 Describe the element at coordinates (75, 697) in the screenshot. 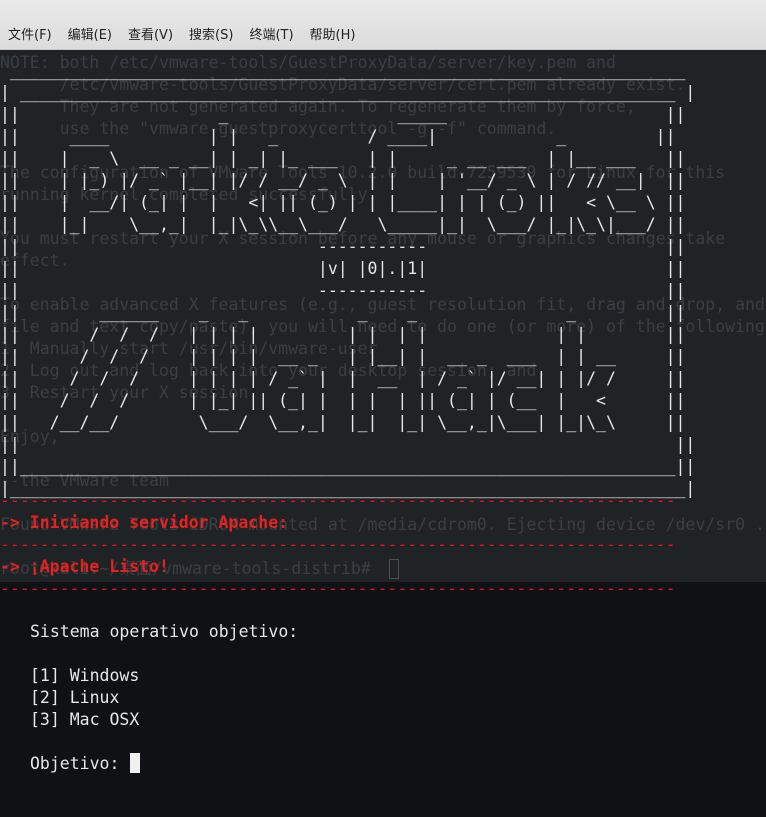

I see `option-linux: [2] Linux` at that location.